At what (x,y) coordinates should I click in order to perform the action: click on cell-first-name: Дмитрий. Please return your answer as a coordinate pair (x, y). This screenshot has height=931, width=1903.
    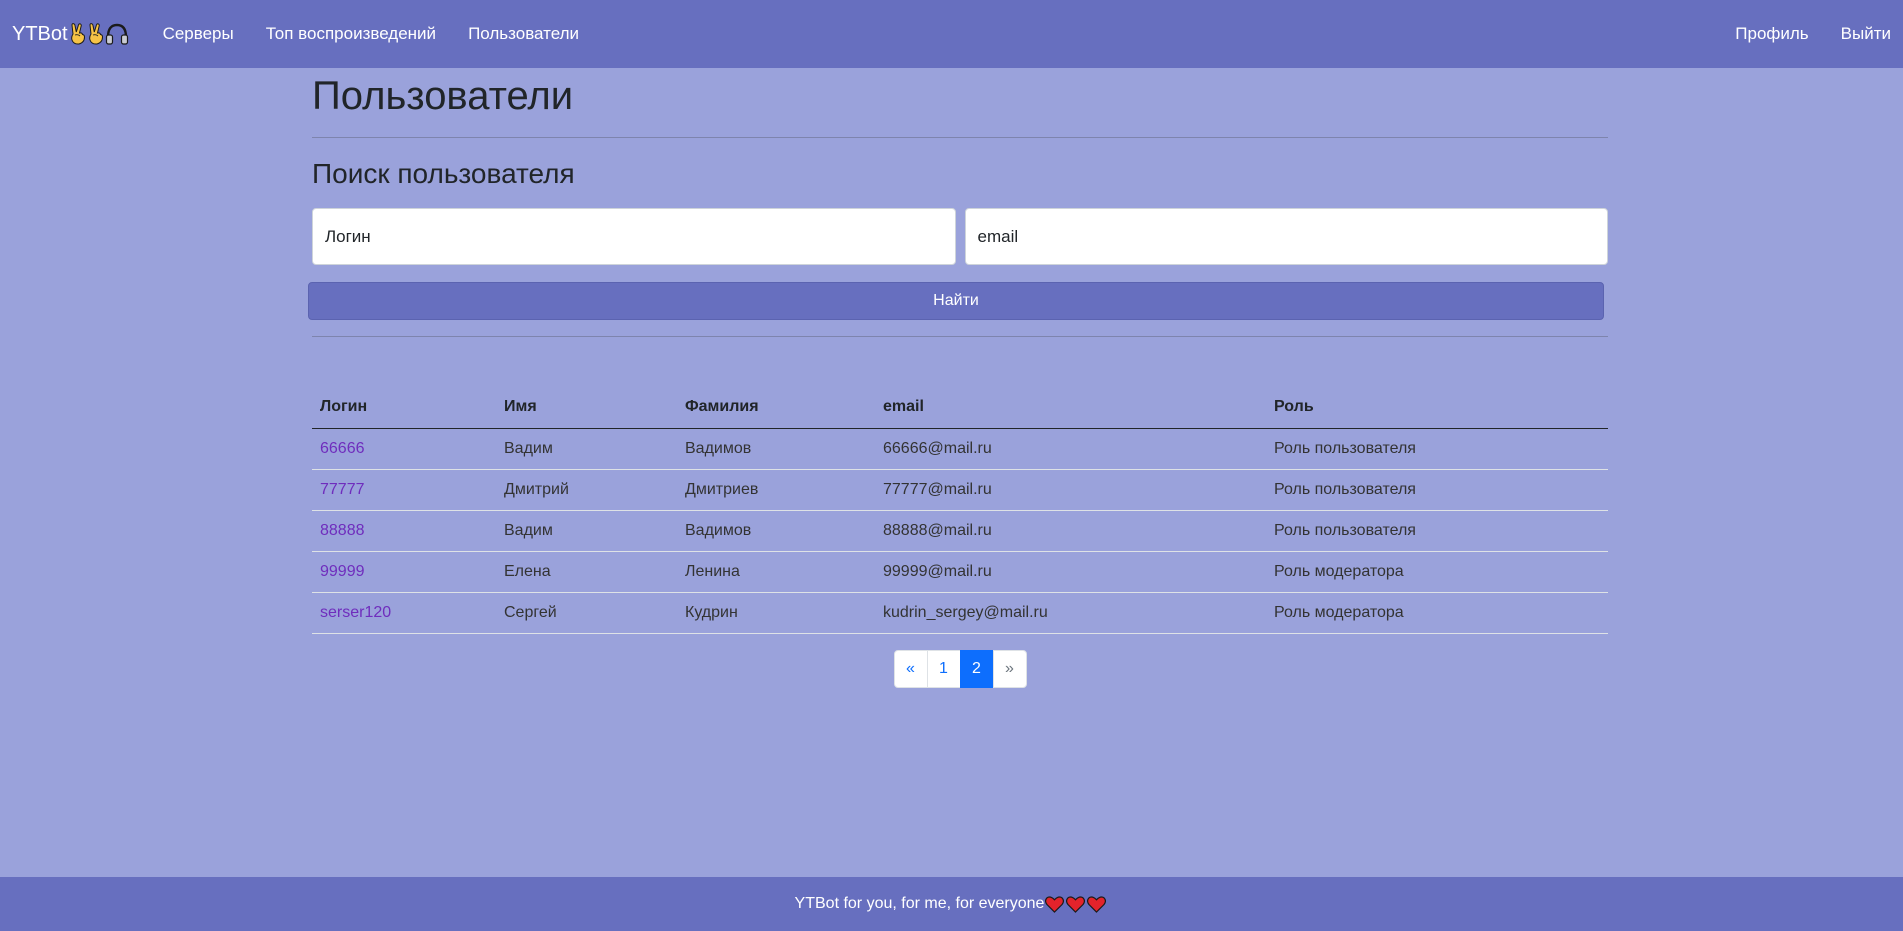
    Looking at the image, I should click on (586, 490).